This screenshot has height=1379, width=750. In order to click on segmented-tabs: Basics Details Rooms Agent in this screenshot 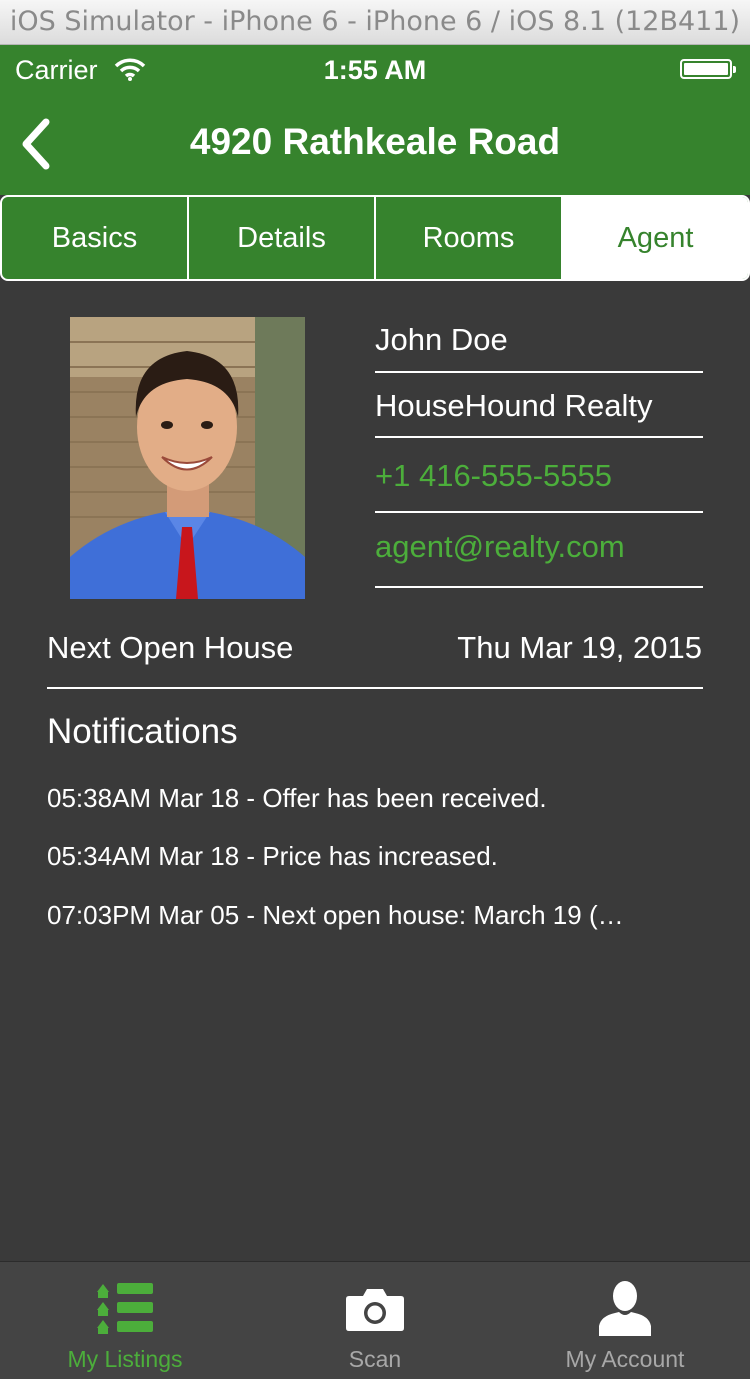, I will do `click(375, 238)`.